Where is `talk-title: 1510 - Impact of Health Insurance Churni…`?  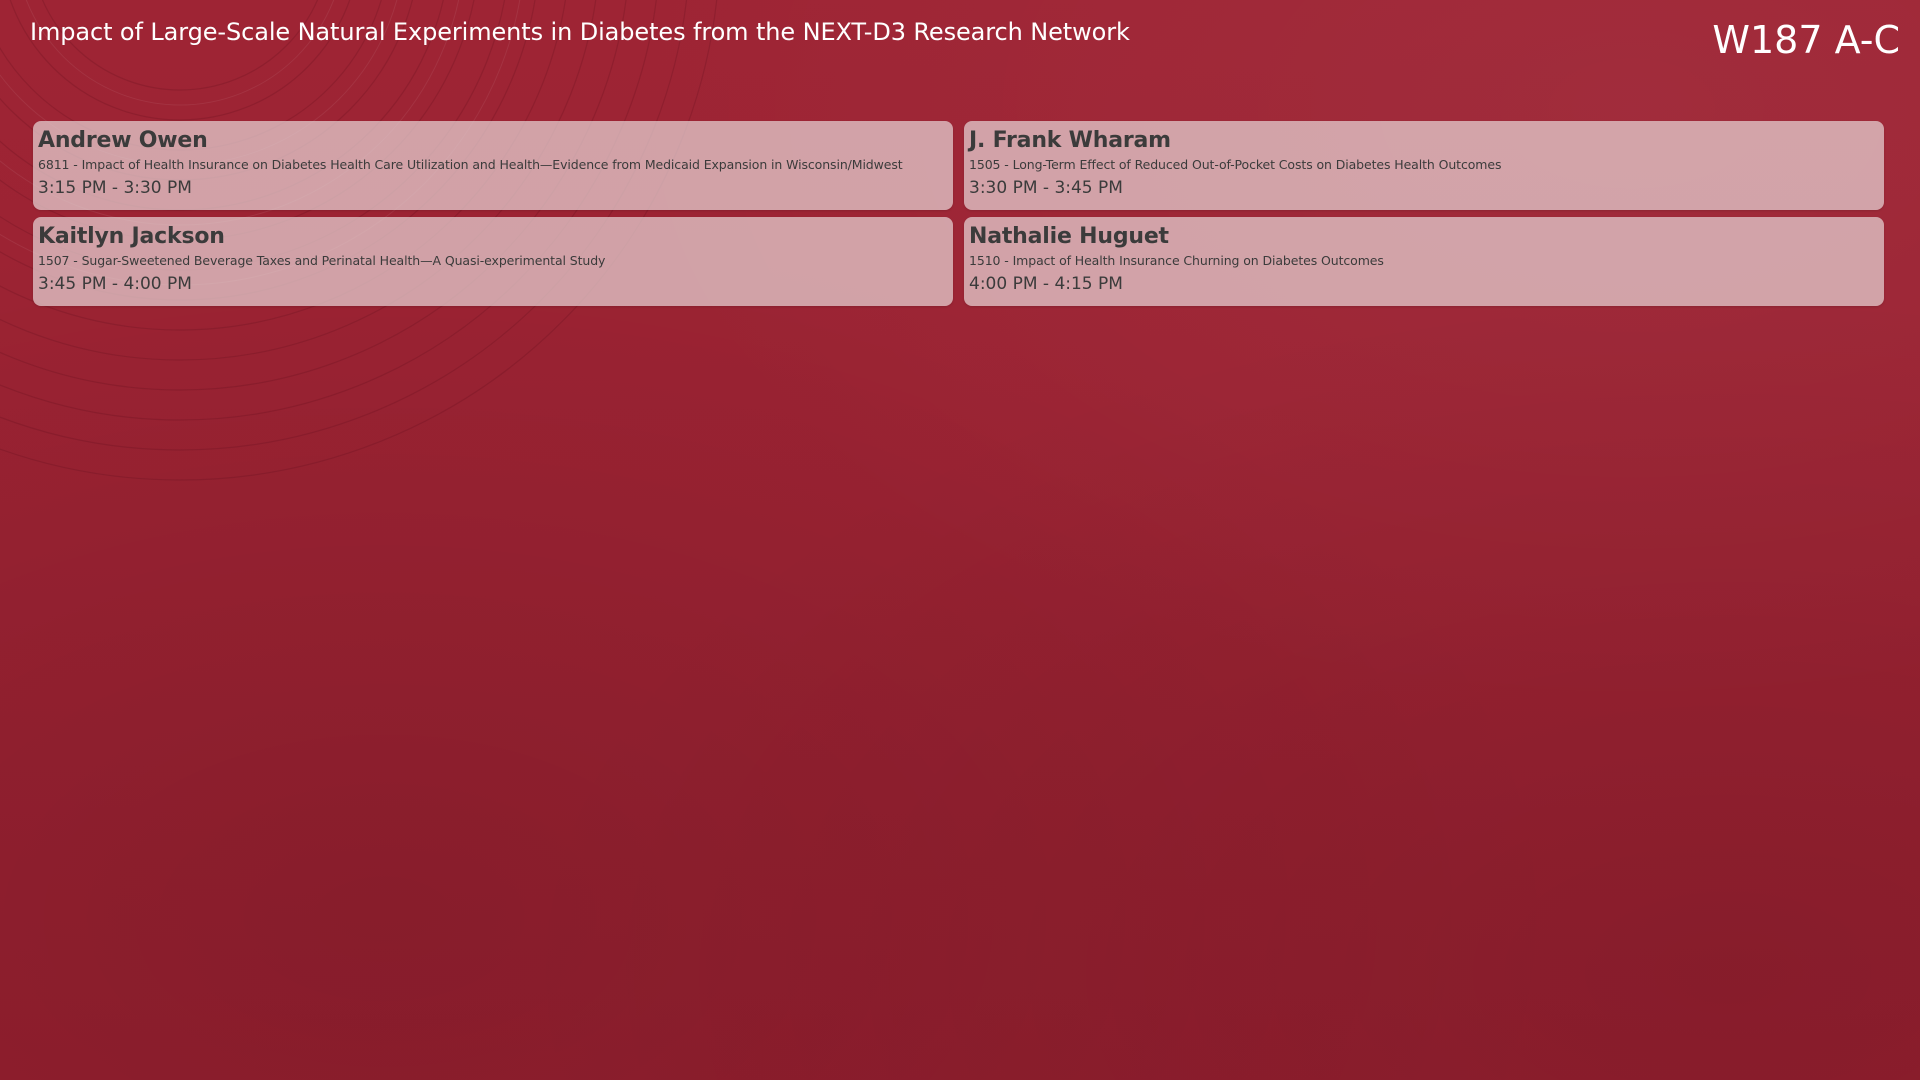 talk-title: 1510 - Impact of Health Insurance Churni… is located at coordinates (1176, 260).